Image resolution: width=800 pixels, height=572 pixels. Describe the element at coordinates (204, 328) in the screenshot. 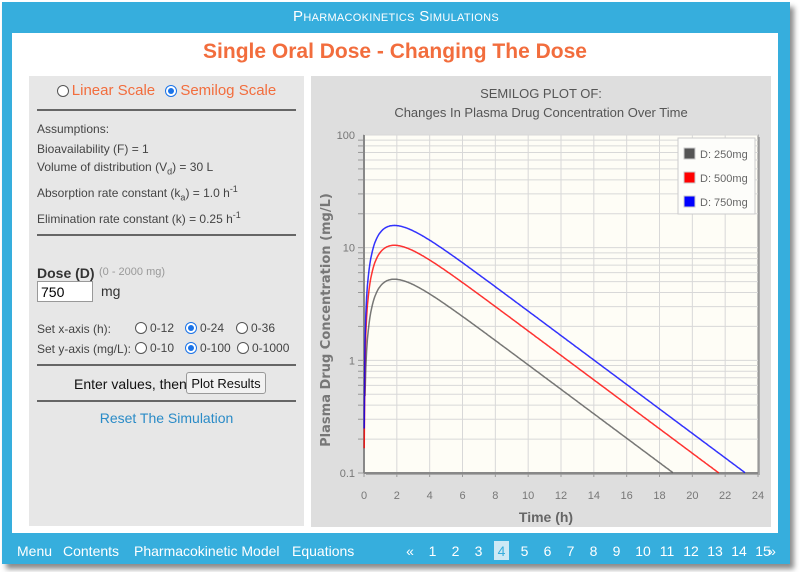

I see `x-axis-option-0-24: 0-24` at that location.